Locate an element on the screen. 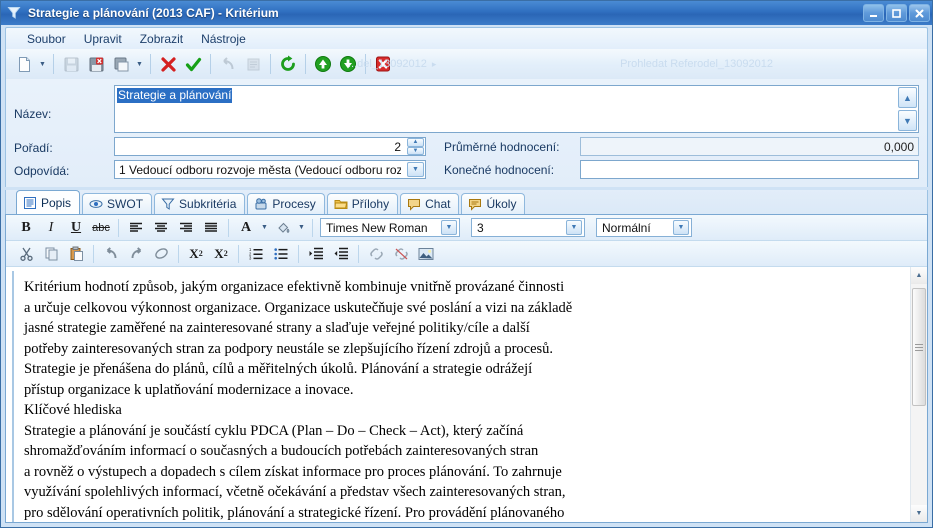 The image size is (933, 528). order-stepper: ▲ ▼ is located at coordinates (415, 146).